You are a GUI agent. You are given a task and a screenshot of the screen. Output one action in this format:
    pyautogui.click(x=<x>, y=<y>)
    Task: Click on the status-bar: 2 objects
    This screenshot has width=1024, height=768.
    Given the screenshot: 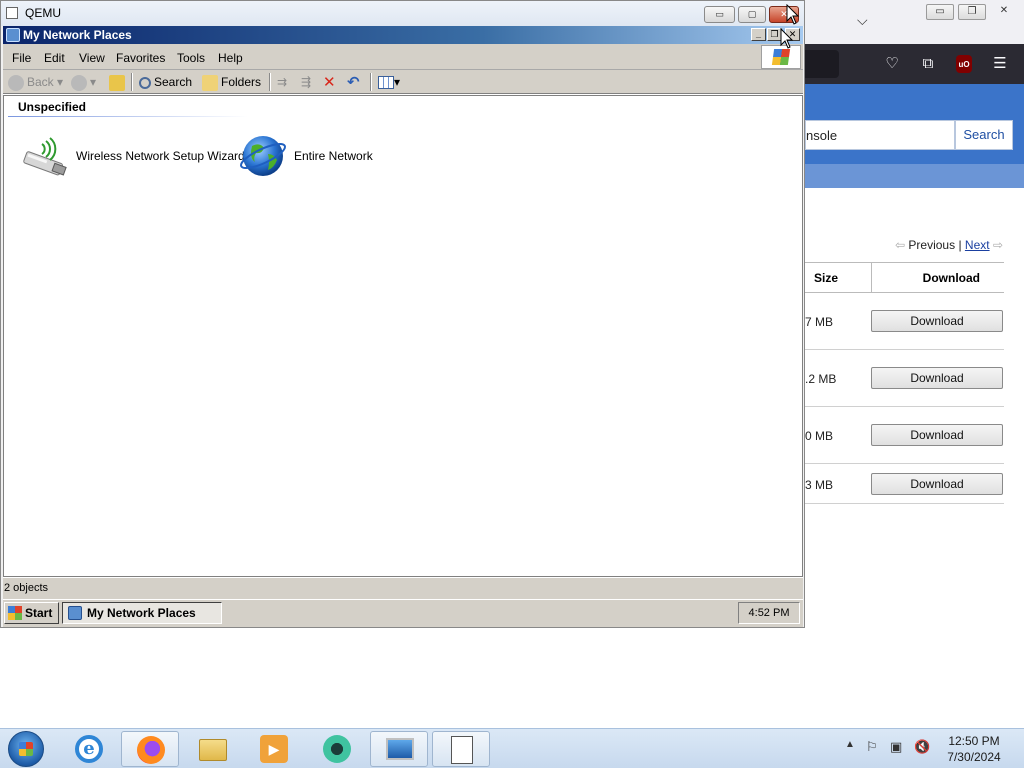 What is the action you would take?
    pyautogui.click(x=403, y=588)
    